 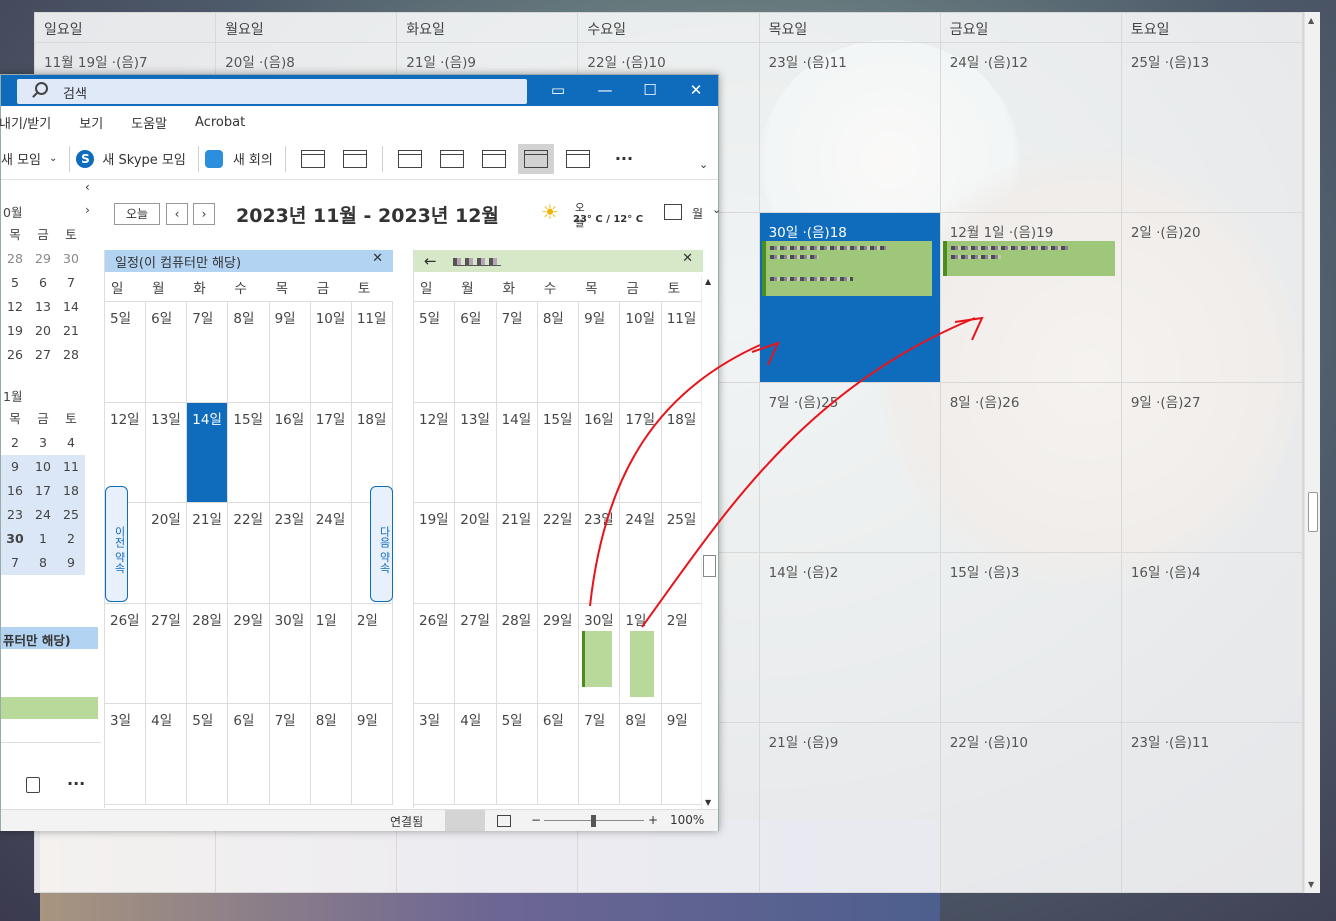 I want to click on more-apps-icon: ···, so click(x=76, y=783).